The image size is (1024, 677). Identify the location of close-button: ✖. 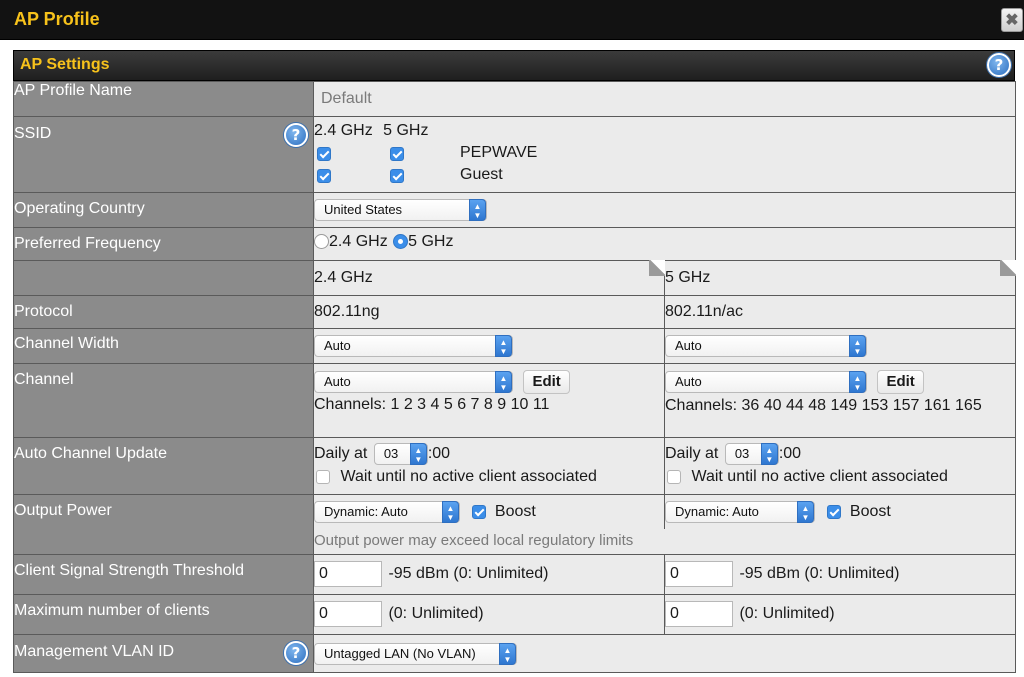
(1012, 20).